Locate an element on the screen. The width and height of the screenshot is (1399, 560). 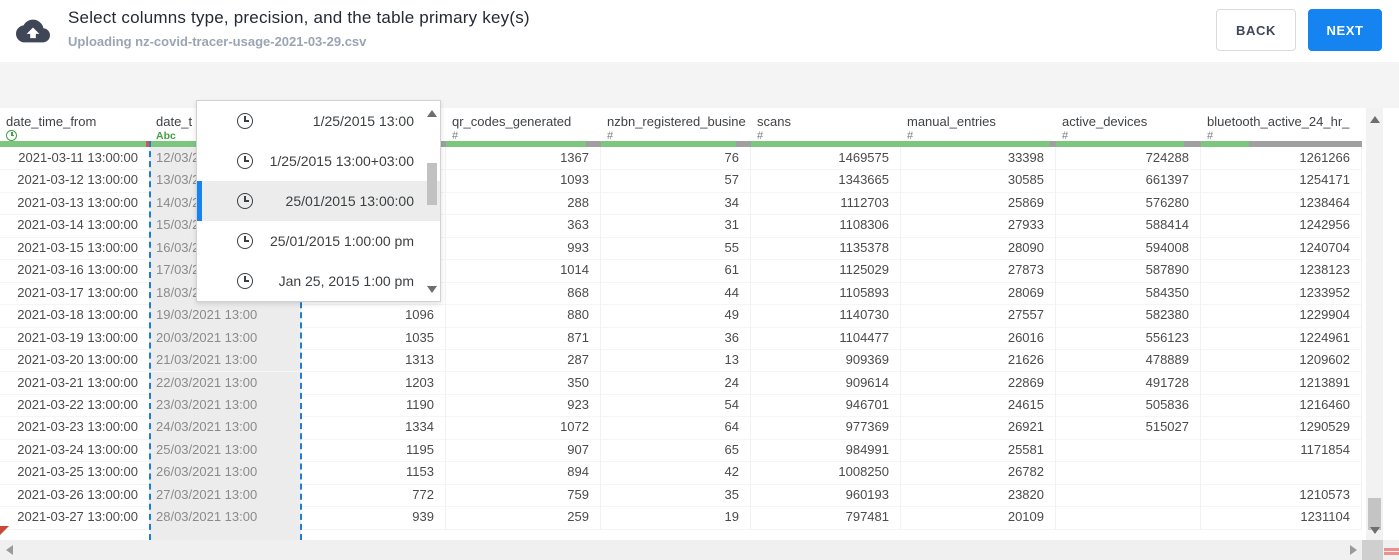
row-error-marker-icon is located at coordinates (4, 530).